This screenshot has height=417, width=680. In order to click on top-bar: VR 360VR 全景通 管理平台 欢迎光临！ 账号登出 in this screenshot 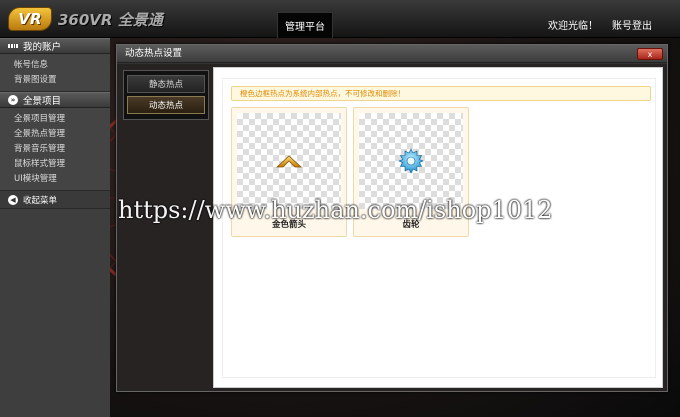, I will do `click(340, 19)`.